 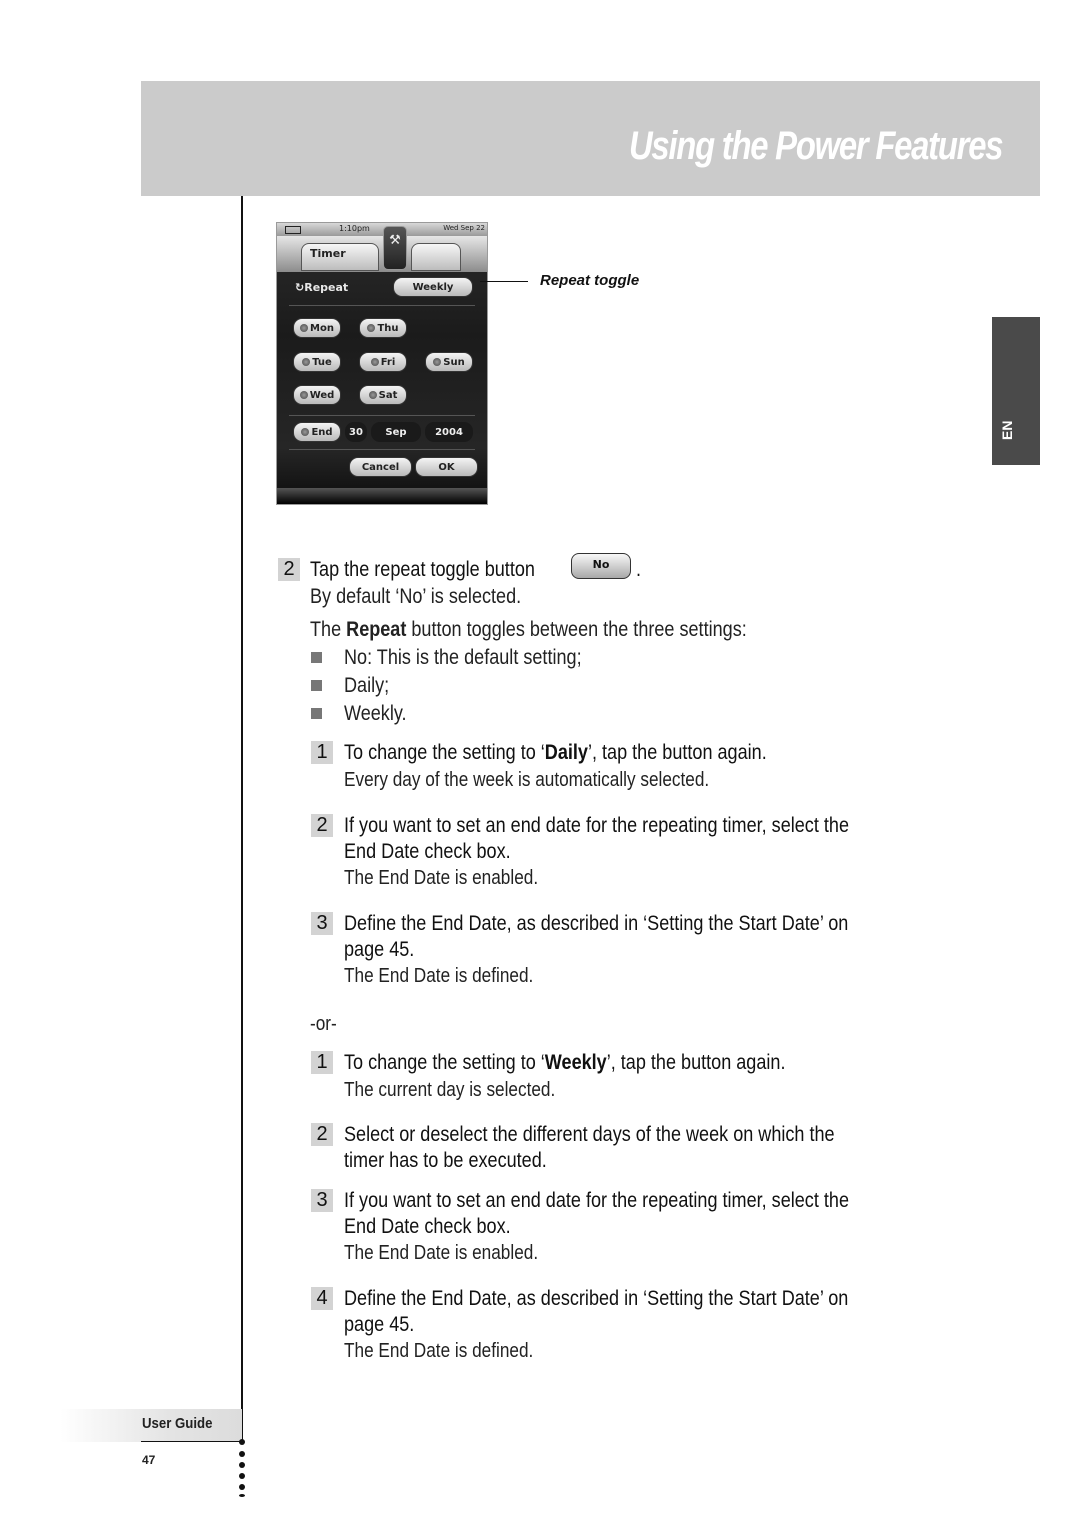 What do you see at coordinates (323, 1024) in the screenshot?
I see `or-separator: -or-` at bounding box center [323, 1024].